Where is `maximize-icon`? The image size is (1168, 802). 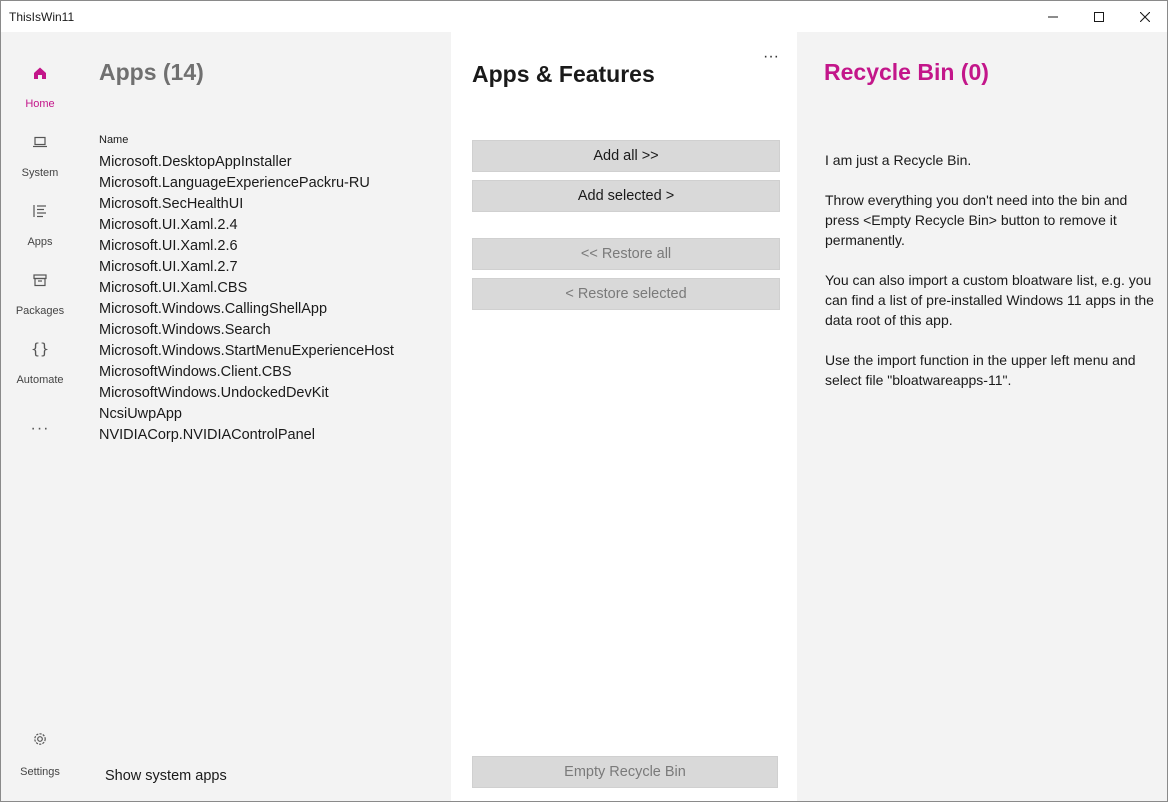
maximize-icon is located at coordinates (1099, 16).